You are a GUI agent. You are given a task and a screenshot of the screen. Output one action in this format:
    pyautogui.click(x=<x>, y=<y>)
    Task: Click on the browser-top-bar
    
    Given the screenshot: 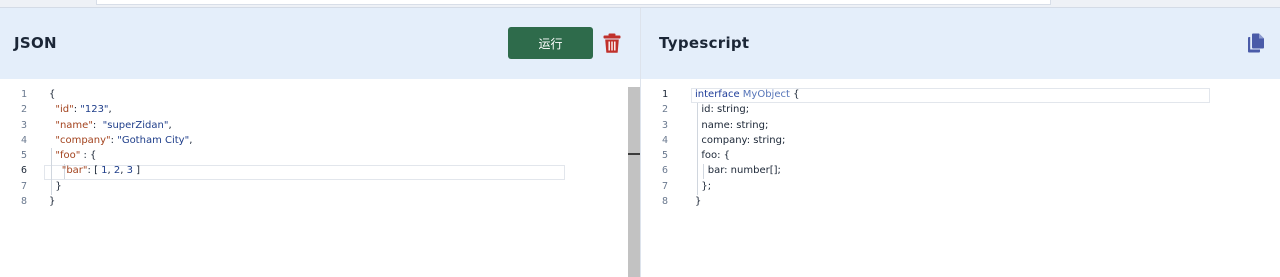 What is the action you would take?
    pyautogui.click(x=640, y=4)
    